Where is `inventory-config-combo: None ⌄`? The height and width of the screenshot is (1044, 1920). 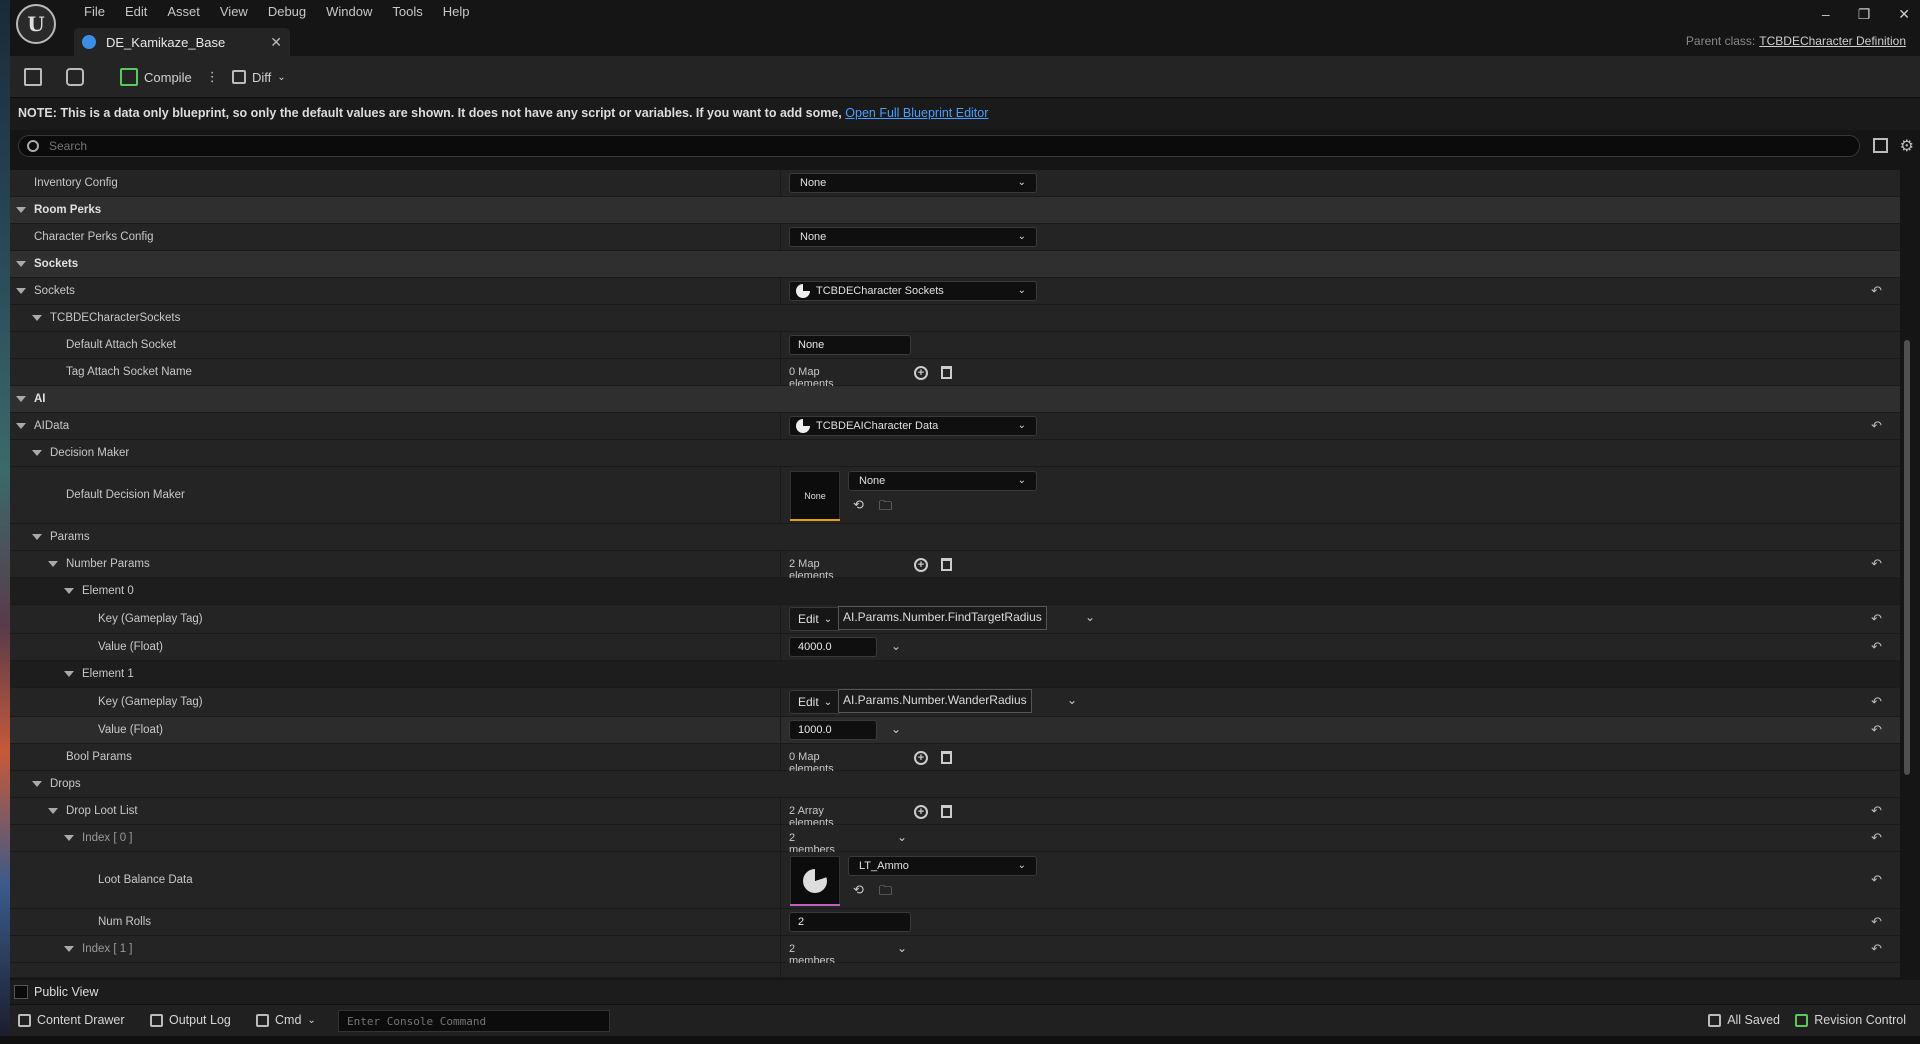
inventory-config-combo: None ⌄ is located at coordinates (913, 183).